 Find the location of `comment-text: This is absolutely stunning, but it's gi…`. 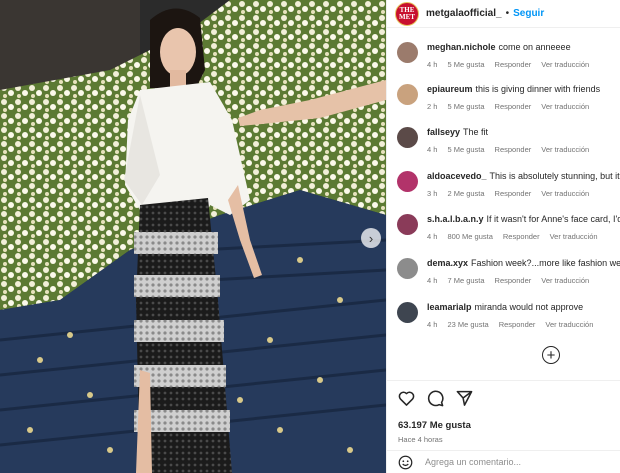

comment-text: This is absolutely stunning, but it's gi… is located at coordinates (554, 175).